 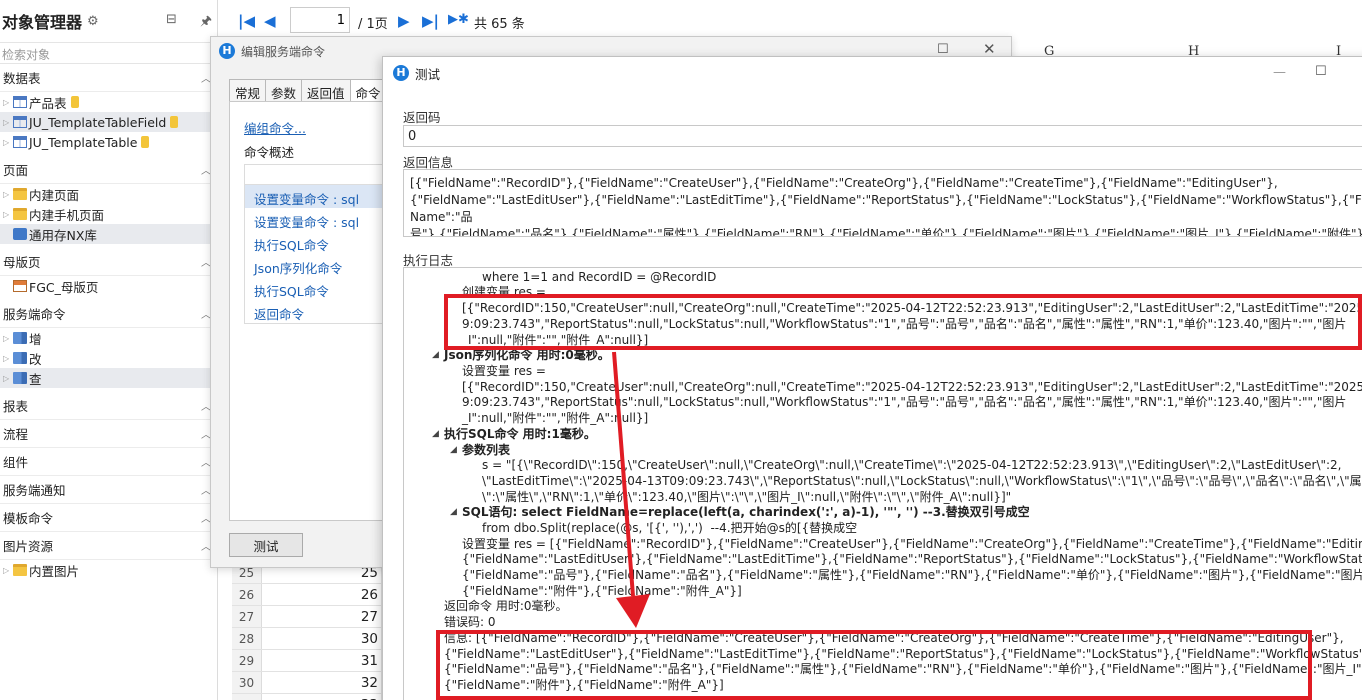 I want to click on gear-icon: ⚙, so click(x=93, y=21).